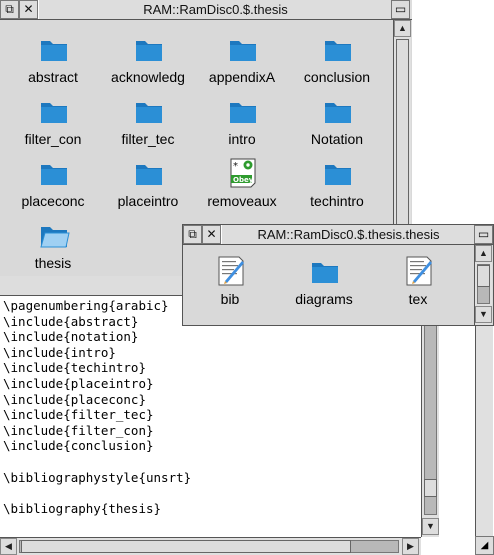 The height and width of the screenshot is (555, 494). What do you see at coordinates (324, 299) in the screenshot?
I see `item-label: diagrams` at bounding box center [324, 299].